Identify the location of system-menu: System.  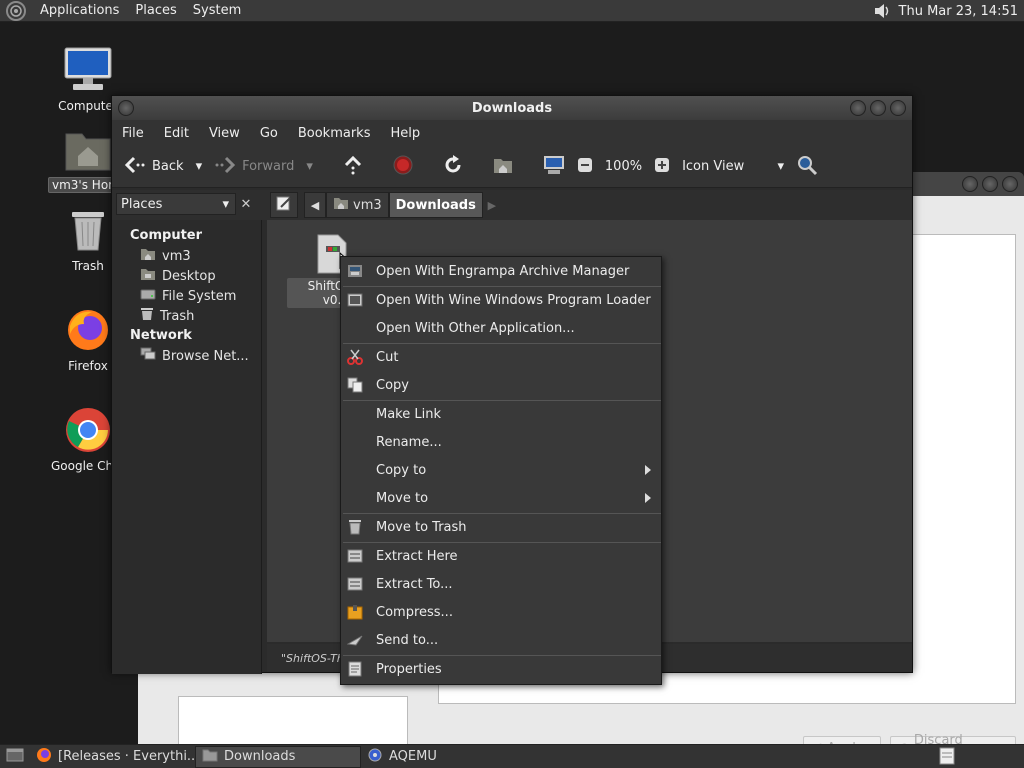
(217, 10).